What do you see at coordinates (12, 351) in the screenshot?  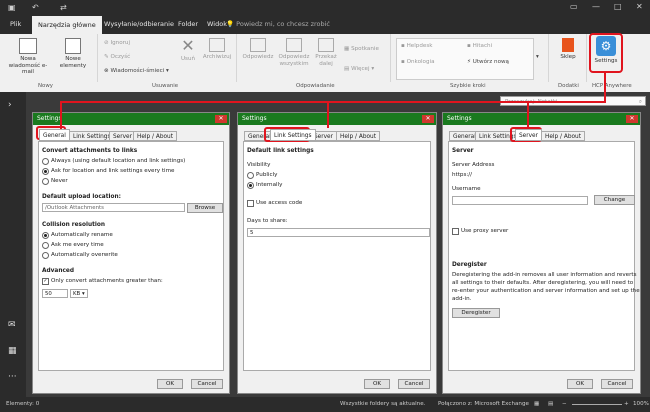 I see `calendar-icon: ▦` at bounding box center [12, 351].